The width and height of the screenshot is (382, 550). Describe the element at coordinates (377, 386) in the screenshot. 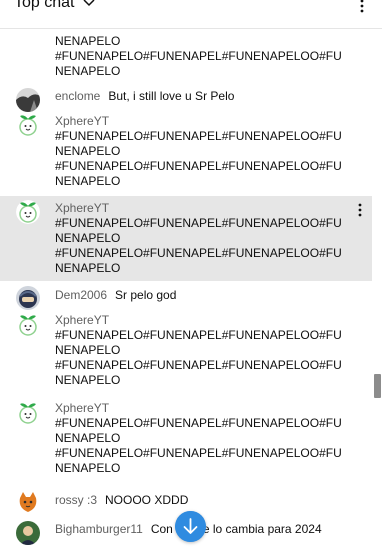

I see `scrollbar-thumb` at that location.